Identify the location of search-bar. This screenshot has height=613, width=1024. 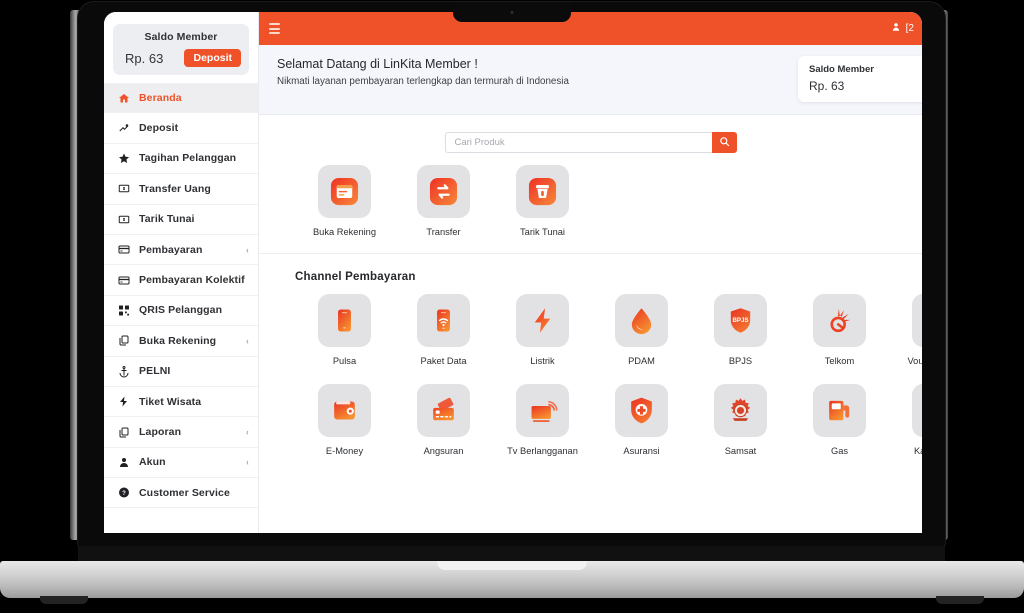
(590, 142).